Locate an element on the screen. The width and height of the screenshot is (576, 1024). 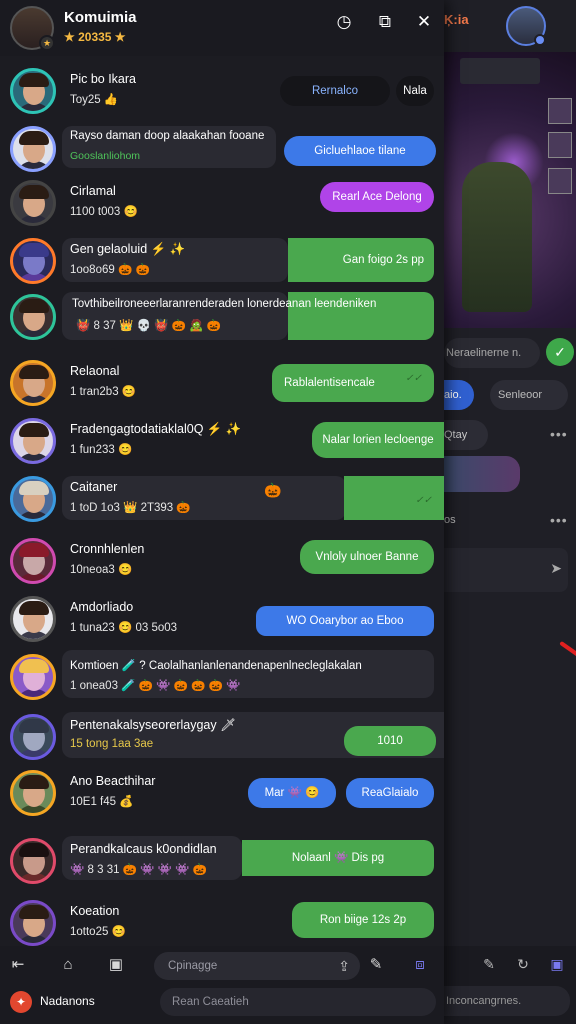
game-preview is located at coordinates (510, 190).